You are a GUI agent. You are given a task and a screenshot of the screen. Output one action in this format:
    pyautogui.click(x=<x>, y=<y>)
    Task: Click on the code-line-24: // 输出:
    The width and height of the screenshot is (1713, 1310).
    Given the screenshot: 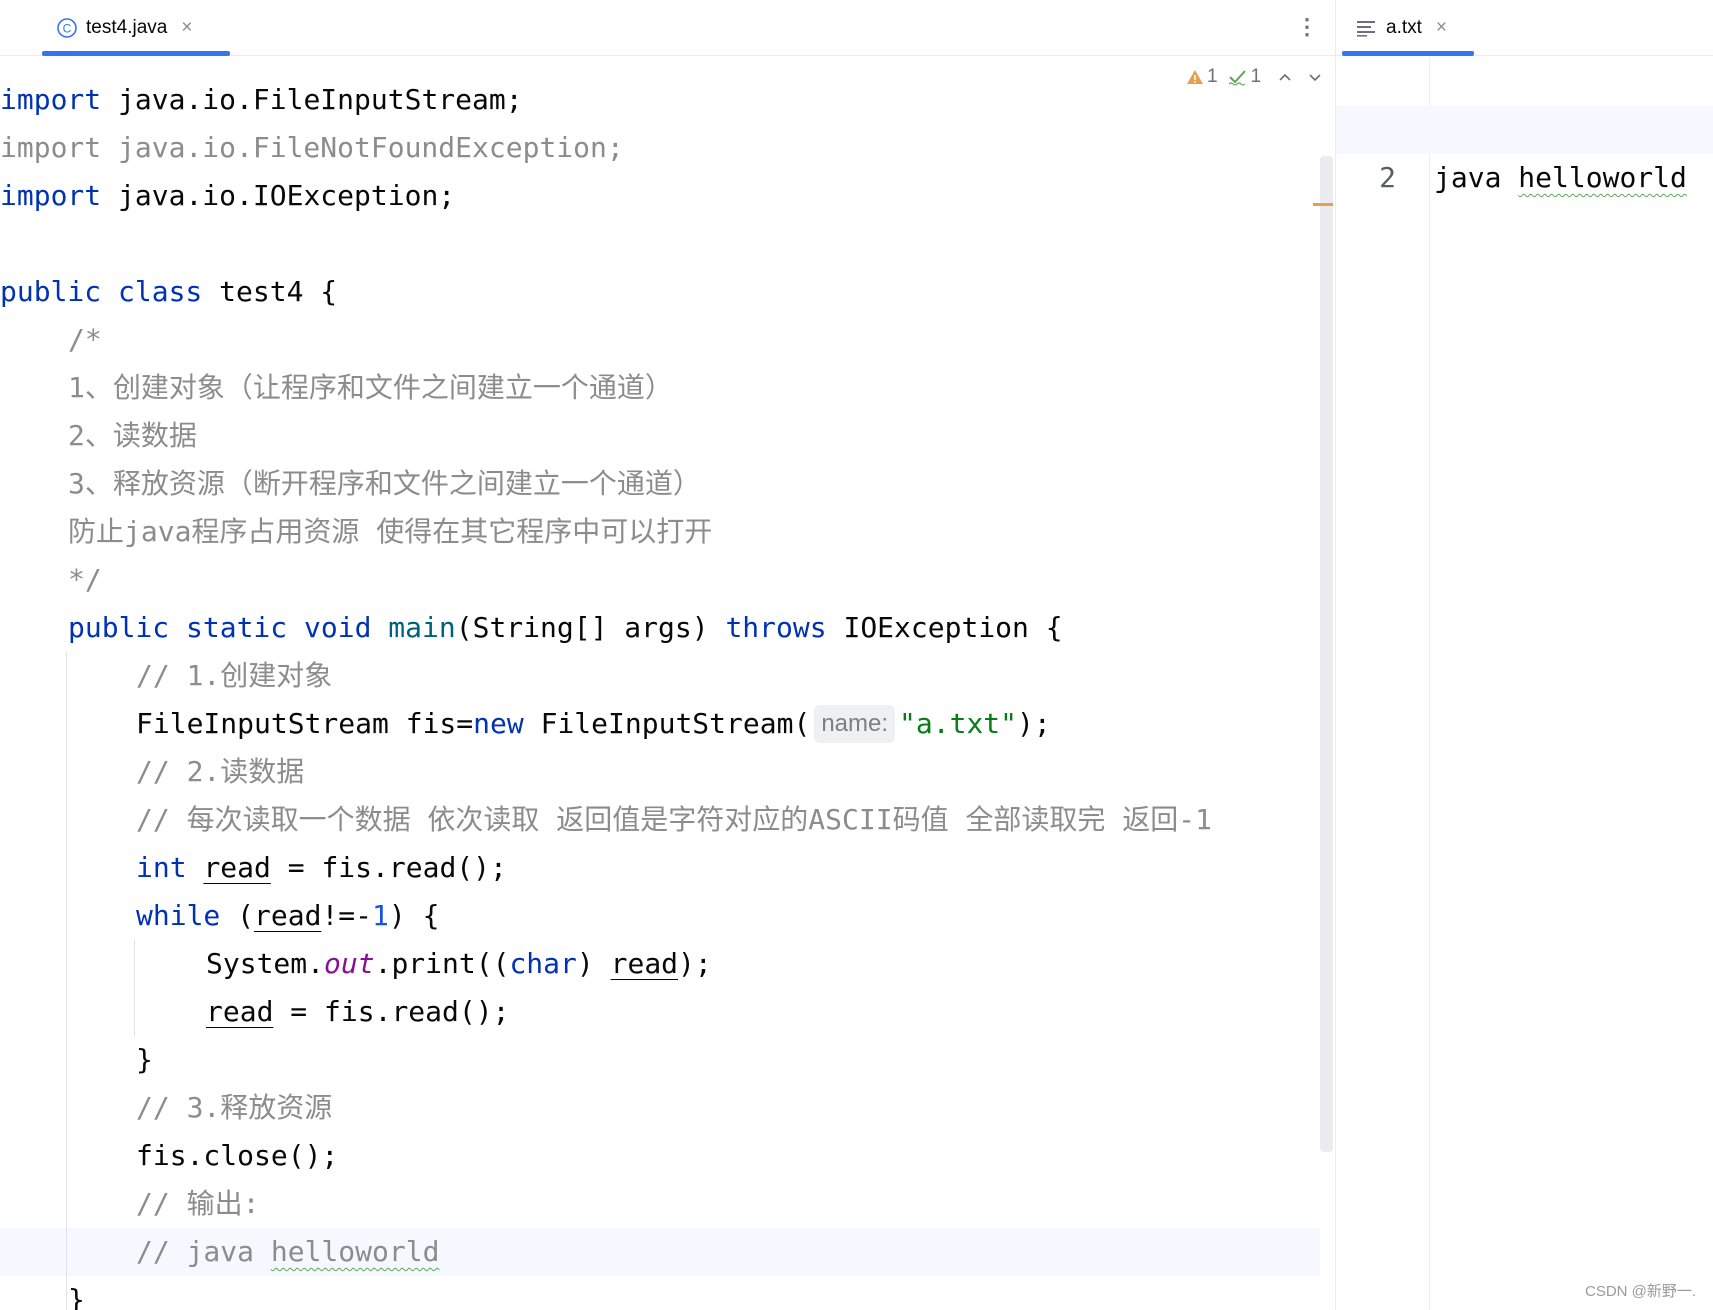 What is the action you would take?
    pyautogui.click(x=667, y=1204)
    